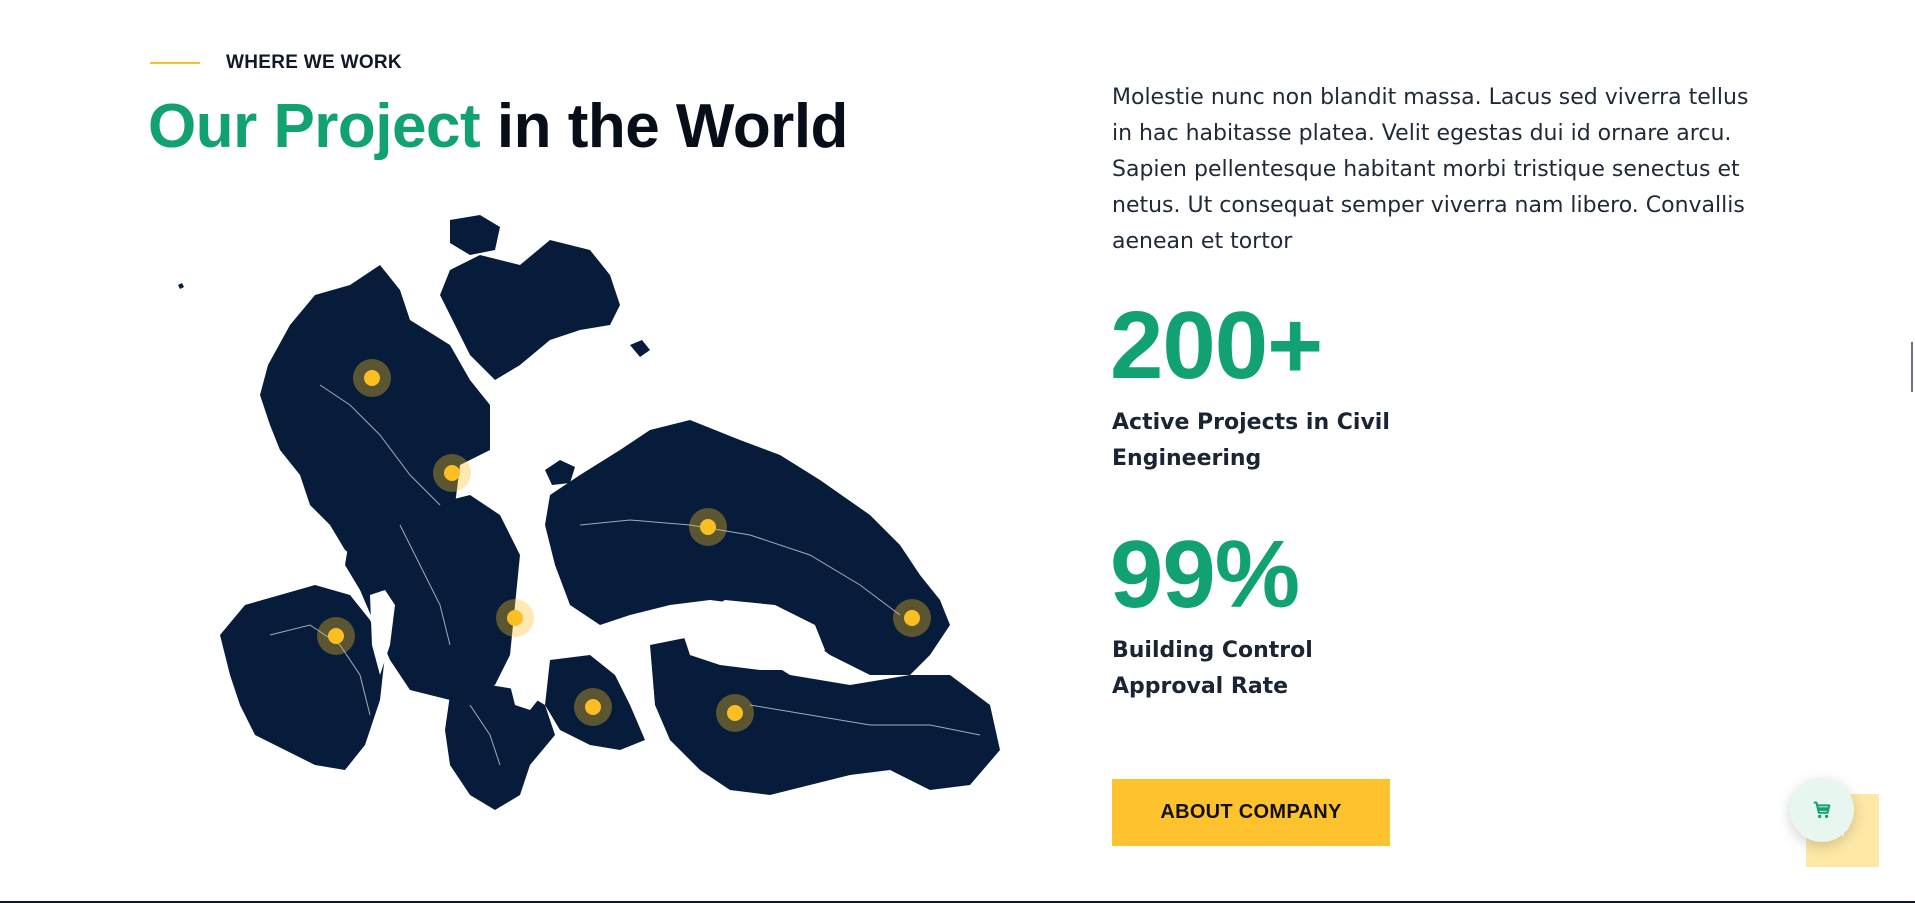 The width and height of the screenshot is (1915, 903). I want to click on cart-button, so click(1822, 810).